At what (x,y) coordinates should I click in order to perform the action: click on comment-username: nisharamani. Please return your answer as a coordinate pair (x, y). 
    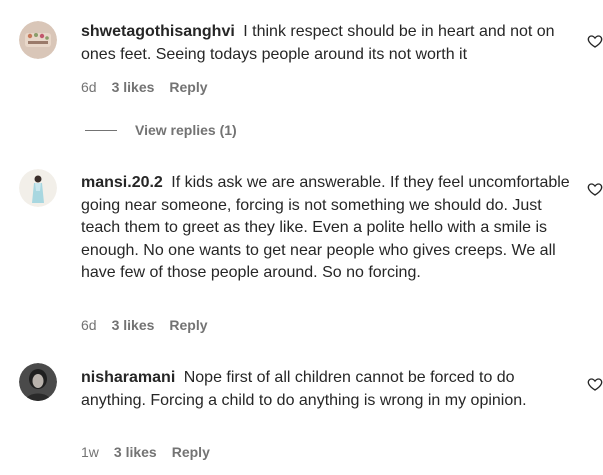
    Looking at the image, I should click on (128, 377).